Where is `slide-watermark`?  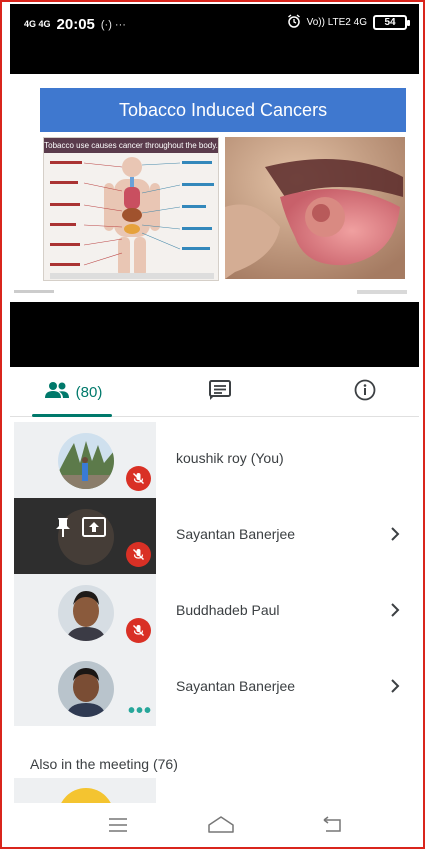
slide-watermark is located at coordinates (34, 293).